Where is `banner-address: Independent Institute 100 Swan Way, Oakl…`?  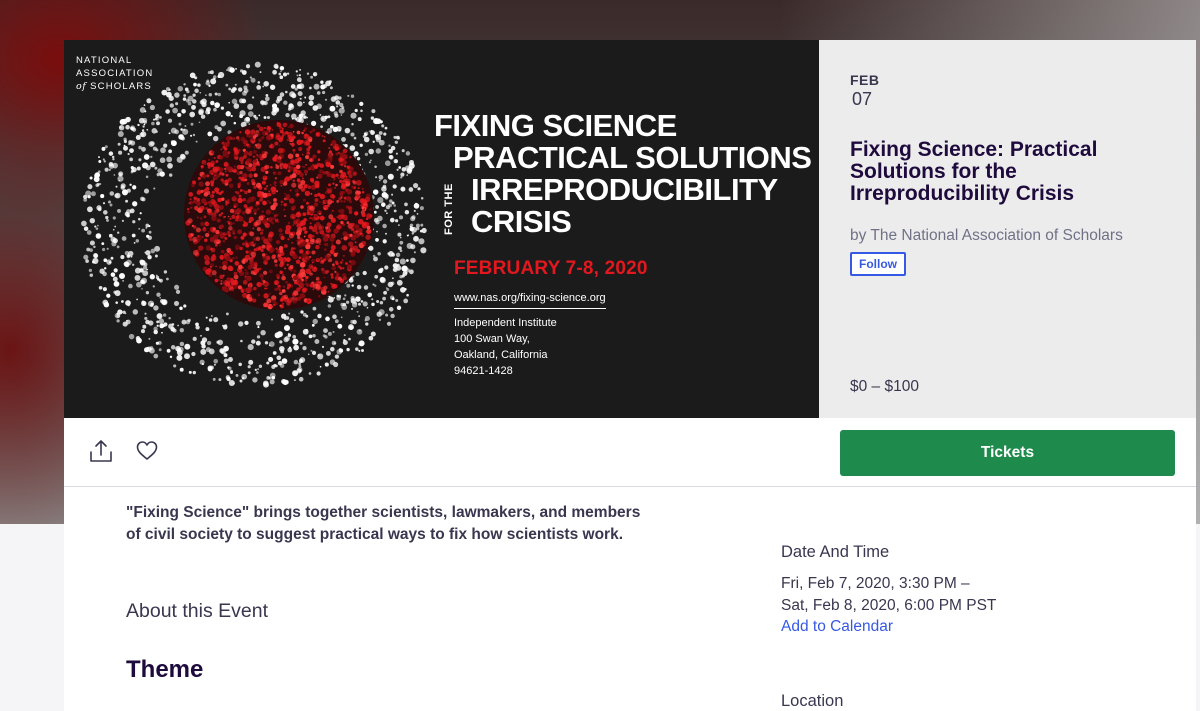
banner-address: Independent Institute 100 Swan Way, Oakl… is located at coordinates (505, 347).